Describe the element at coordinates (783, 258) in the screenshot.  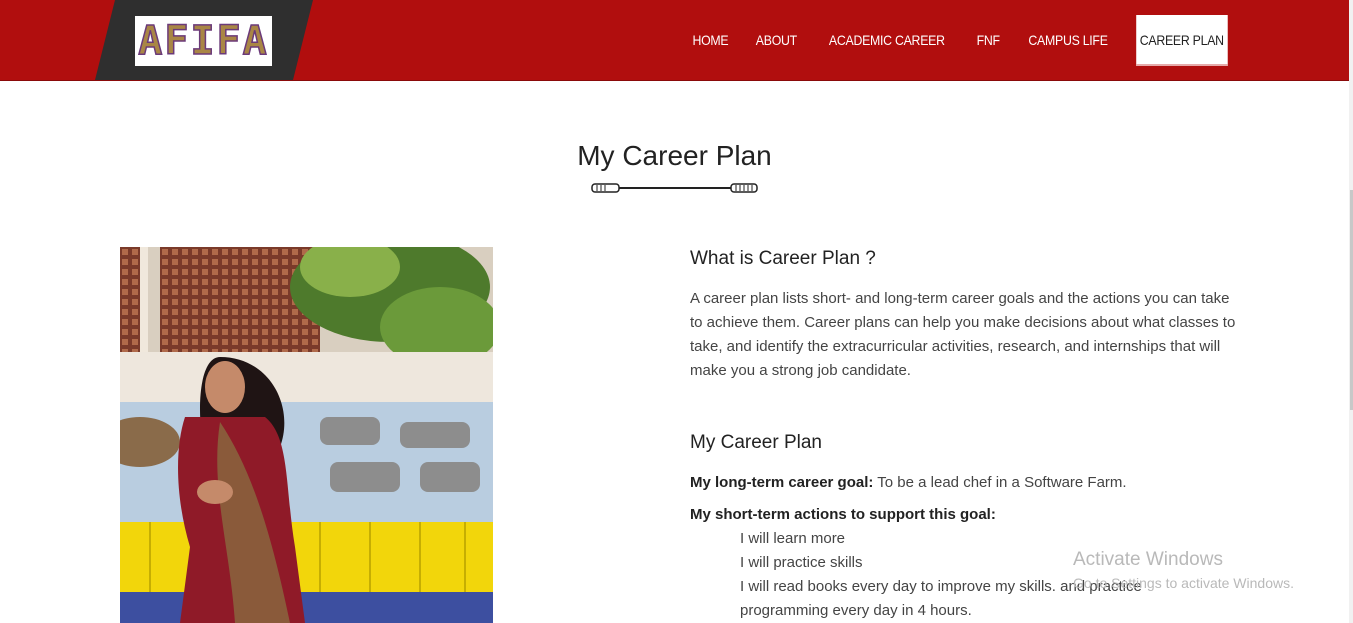
I see `what-is-career-plan-heading: What is Career Plan ?` at that location.